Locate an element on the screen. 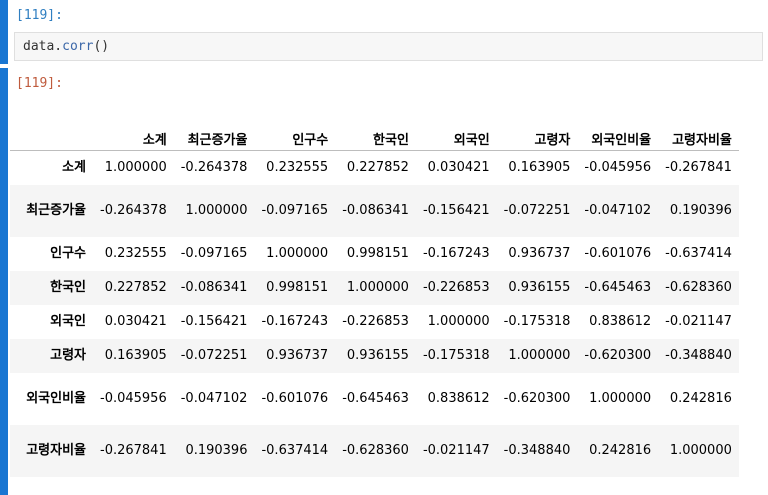  row-label: 외국인 is located at coordinates (68, 321).